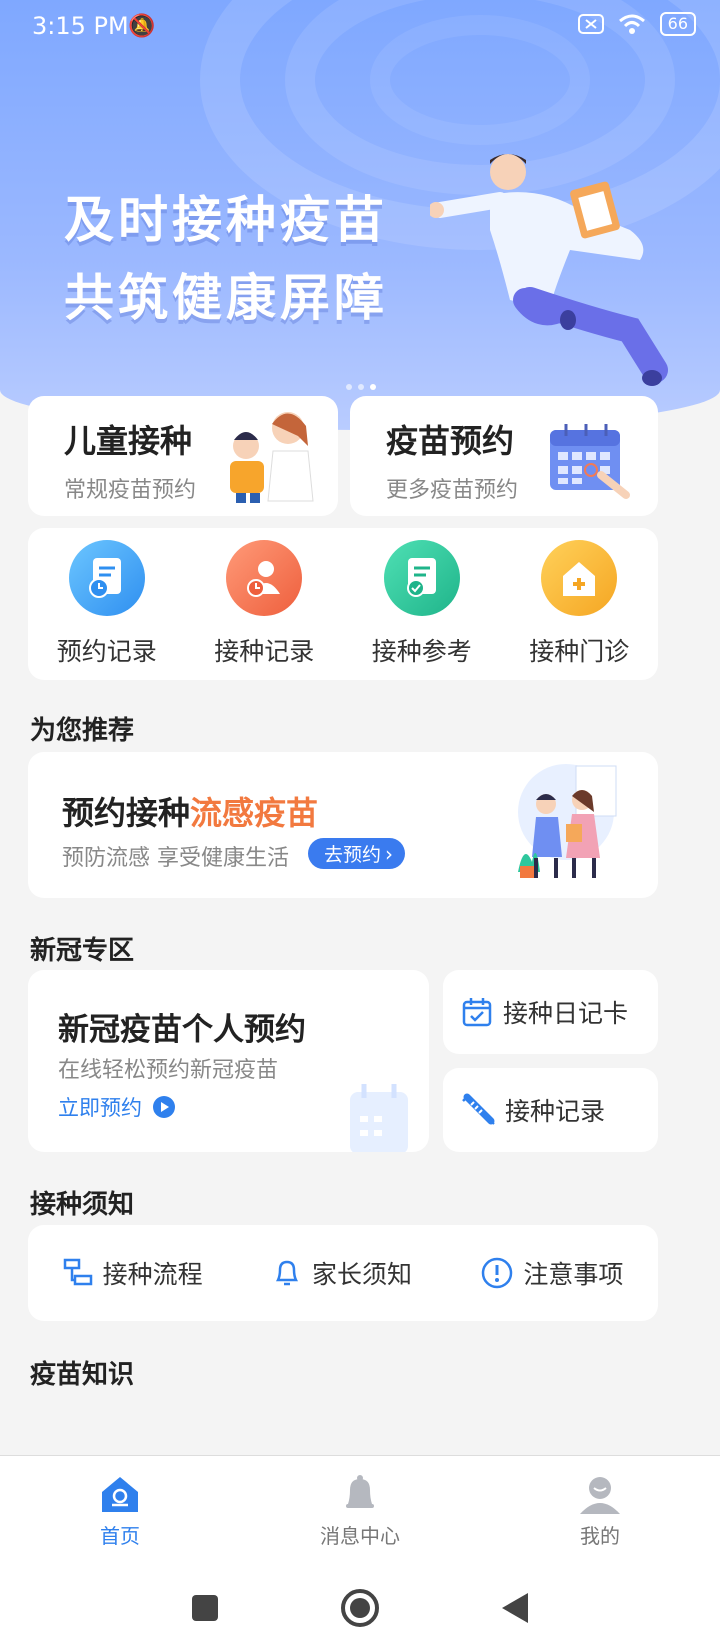  I want to click on vaccine-booking-card: 疫苗预约 更多疫苗预约, so click(504, 456).